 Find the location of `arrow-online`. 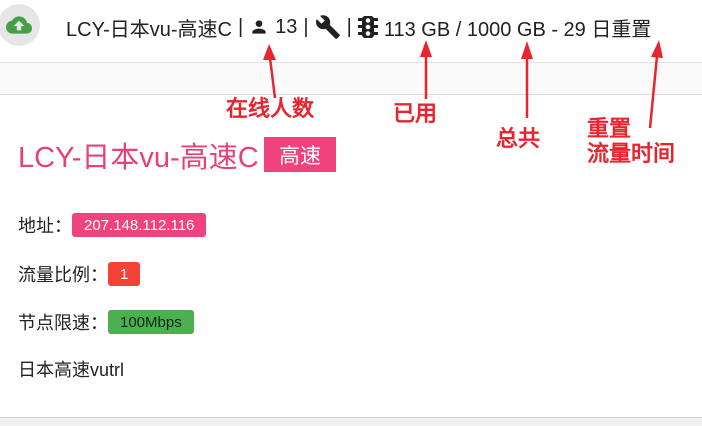

arrow-online is located at coordinates (272, 78).